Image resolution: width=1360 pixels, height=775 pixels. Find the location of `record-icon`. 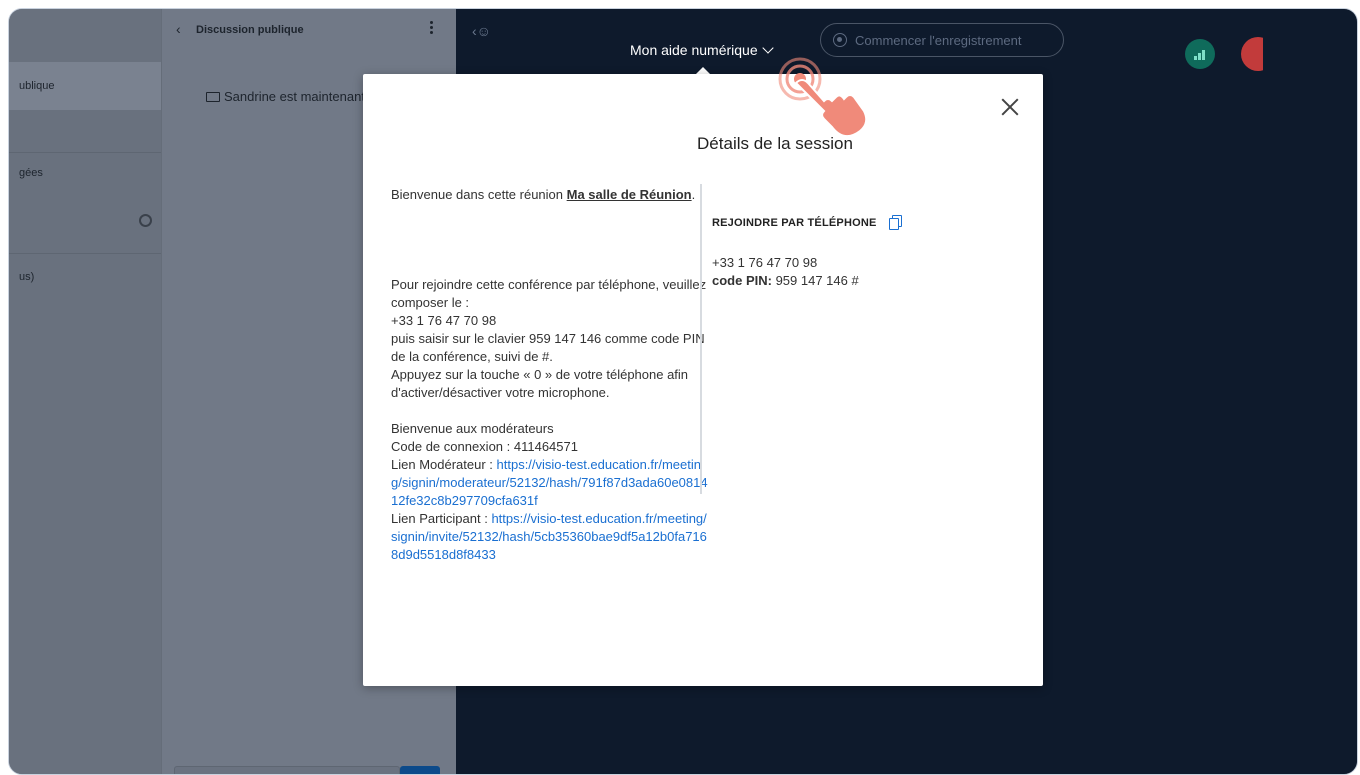

record-icon is located at coordinates (840, 40).